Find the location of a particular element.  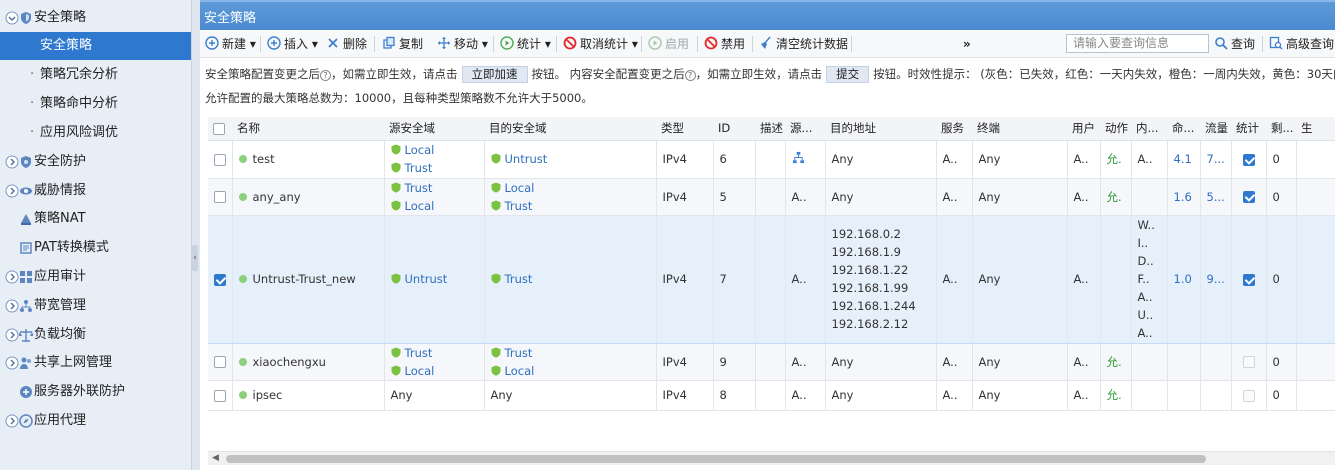

hits: 4.1 is located at coordinates (1183, 159).